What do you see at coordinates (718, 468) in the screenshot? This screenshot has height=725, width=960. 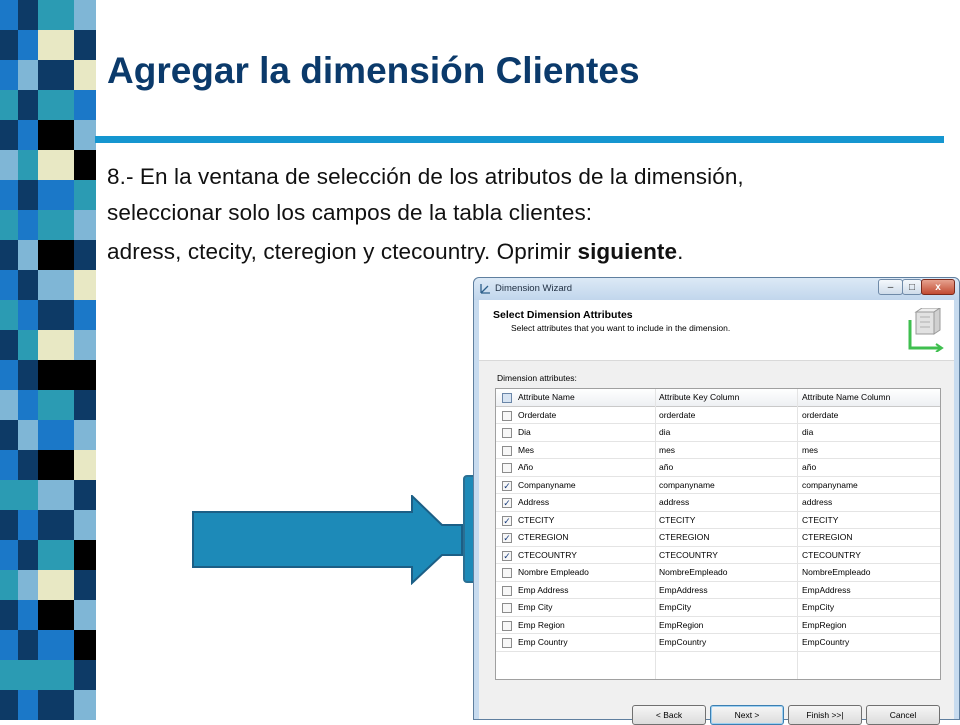 I see `attribute-row: Año año año` at bounding box center [718, 468].